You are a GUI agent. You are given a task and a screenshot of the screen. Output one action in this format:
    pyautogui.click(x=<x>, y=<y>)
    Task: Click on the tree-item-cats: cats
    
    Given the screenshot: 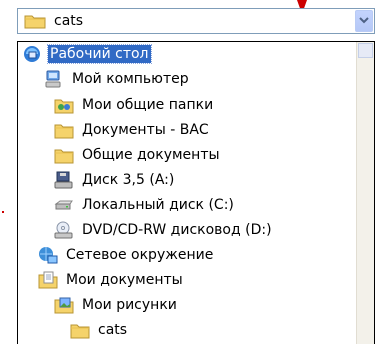 What is the action you would take?
    pyautogui.click(x=99, y=330)
    